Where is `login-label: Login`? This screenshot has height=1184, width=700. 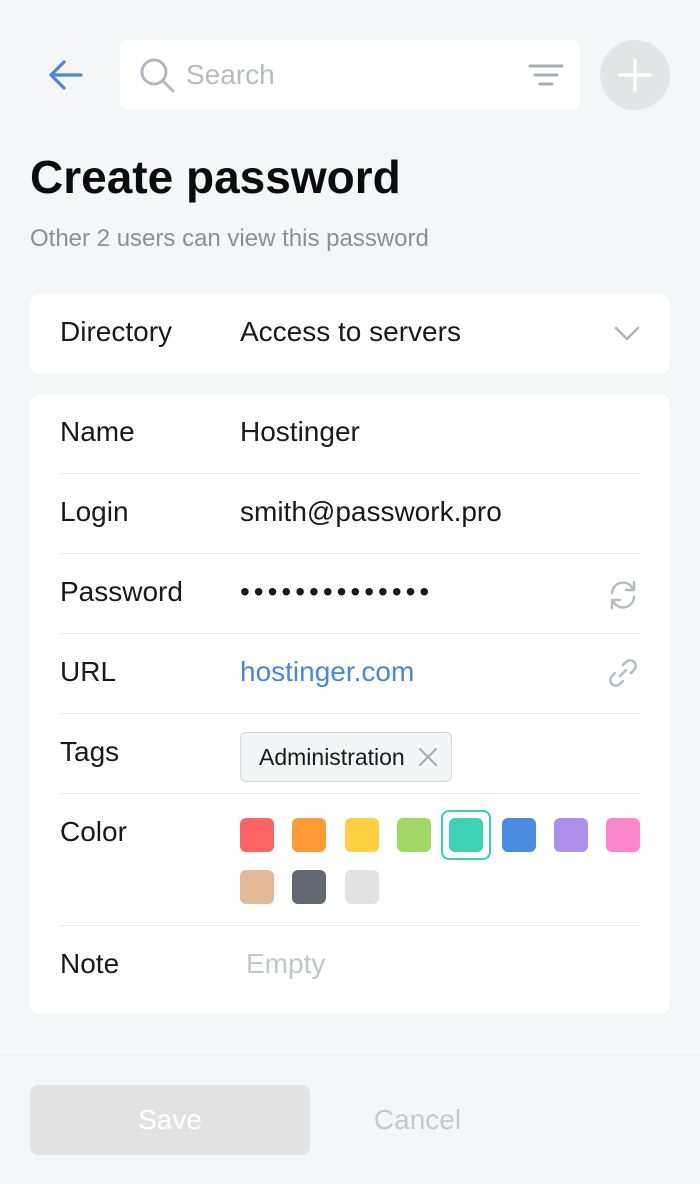
login-label: Login is located at coordinates (94, 511).